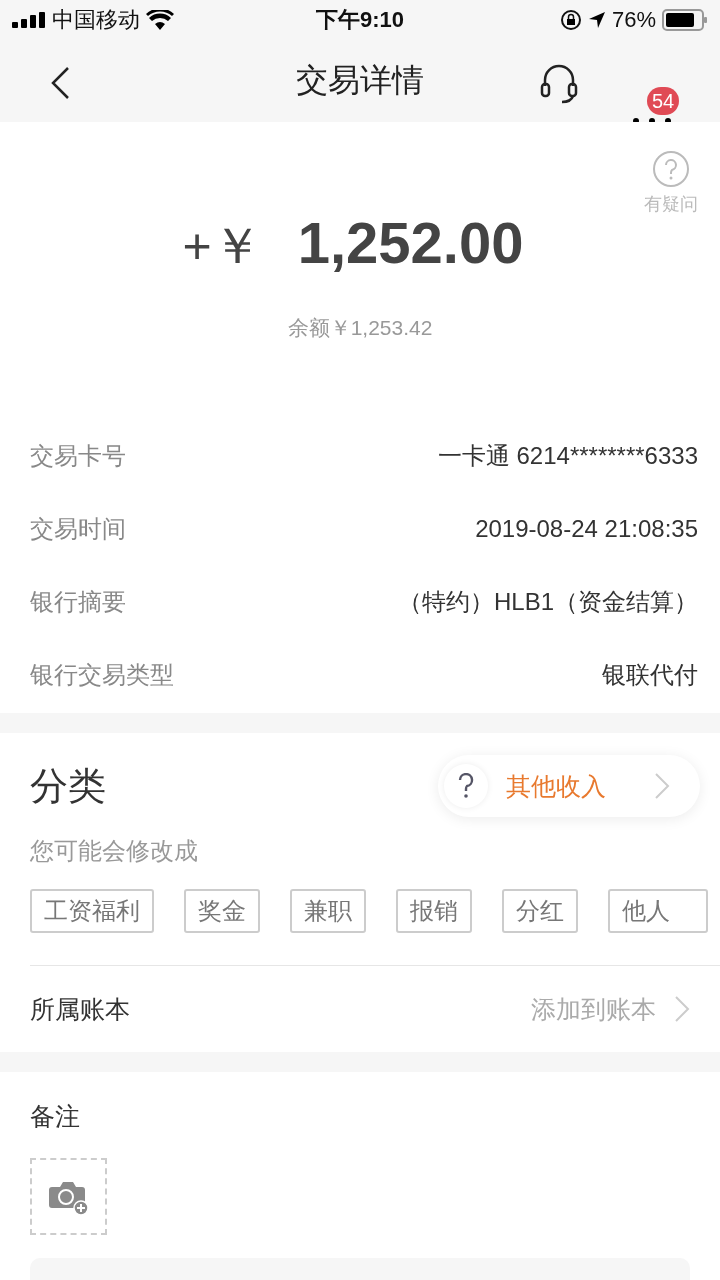 This screenshot has width=720, height=1280. I want to click on category-selector: 其他收入, so click(569, 786).